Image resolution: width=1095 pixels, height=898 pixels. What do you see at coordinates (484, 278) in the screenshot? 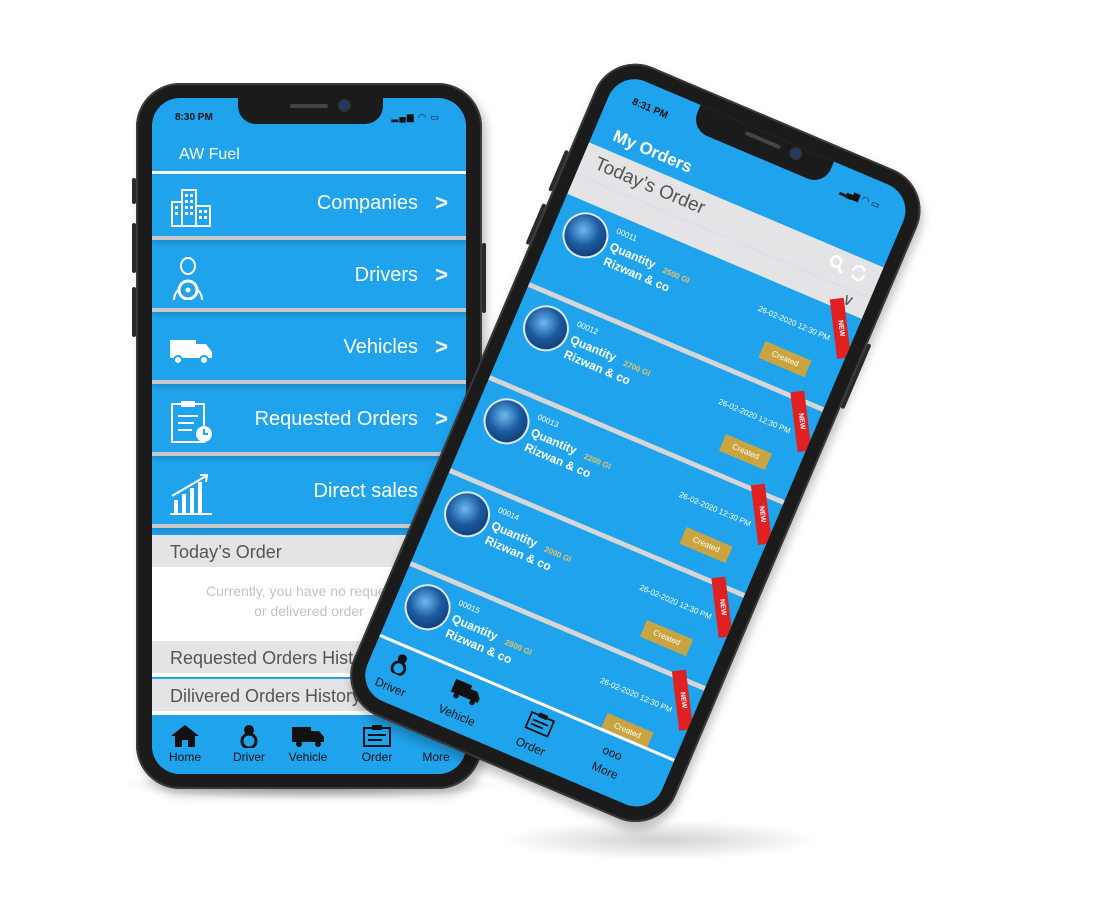
I see `power-button` at bounding box center [484, 278].